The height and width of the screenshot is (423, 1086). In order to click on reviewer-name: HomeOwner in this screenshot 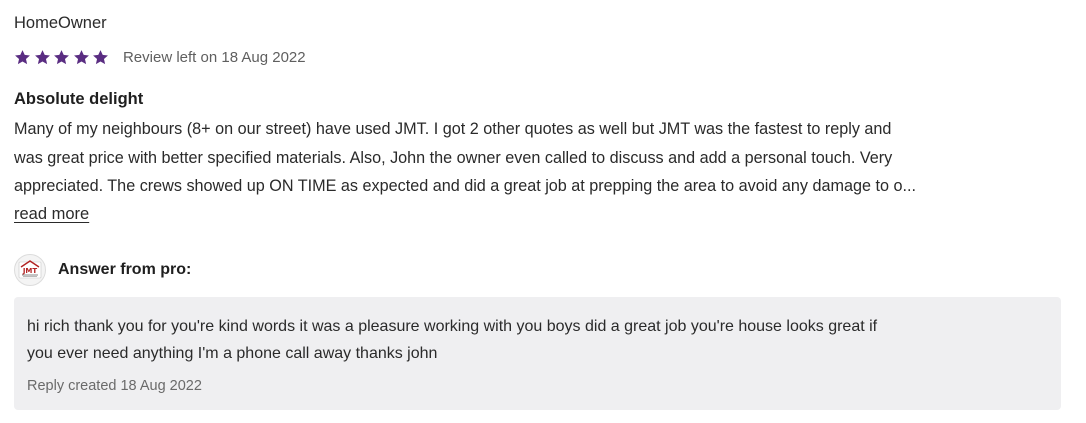, I will do `click(60, 23)`.